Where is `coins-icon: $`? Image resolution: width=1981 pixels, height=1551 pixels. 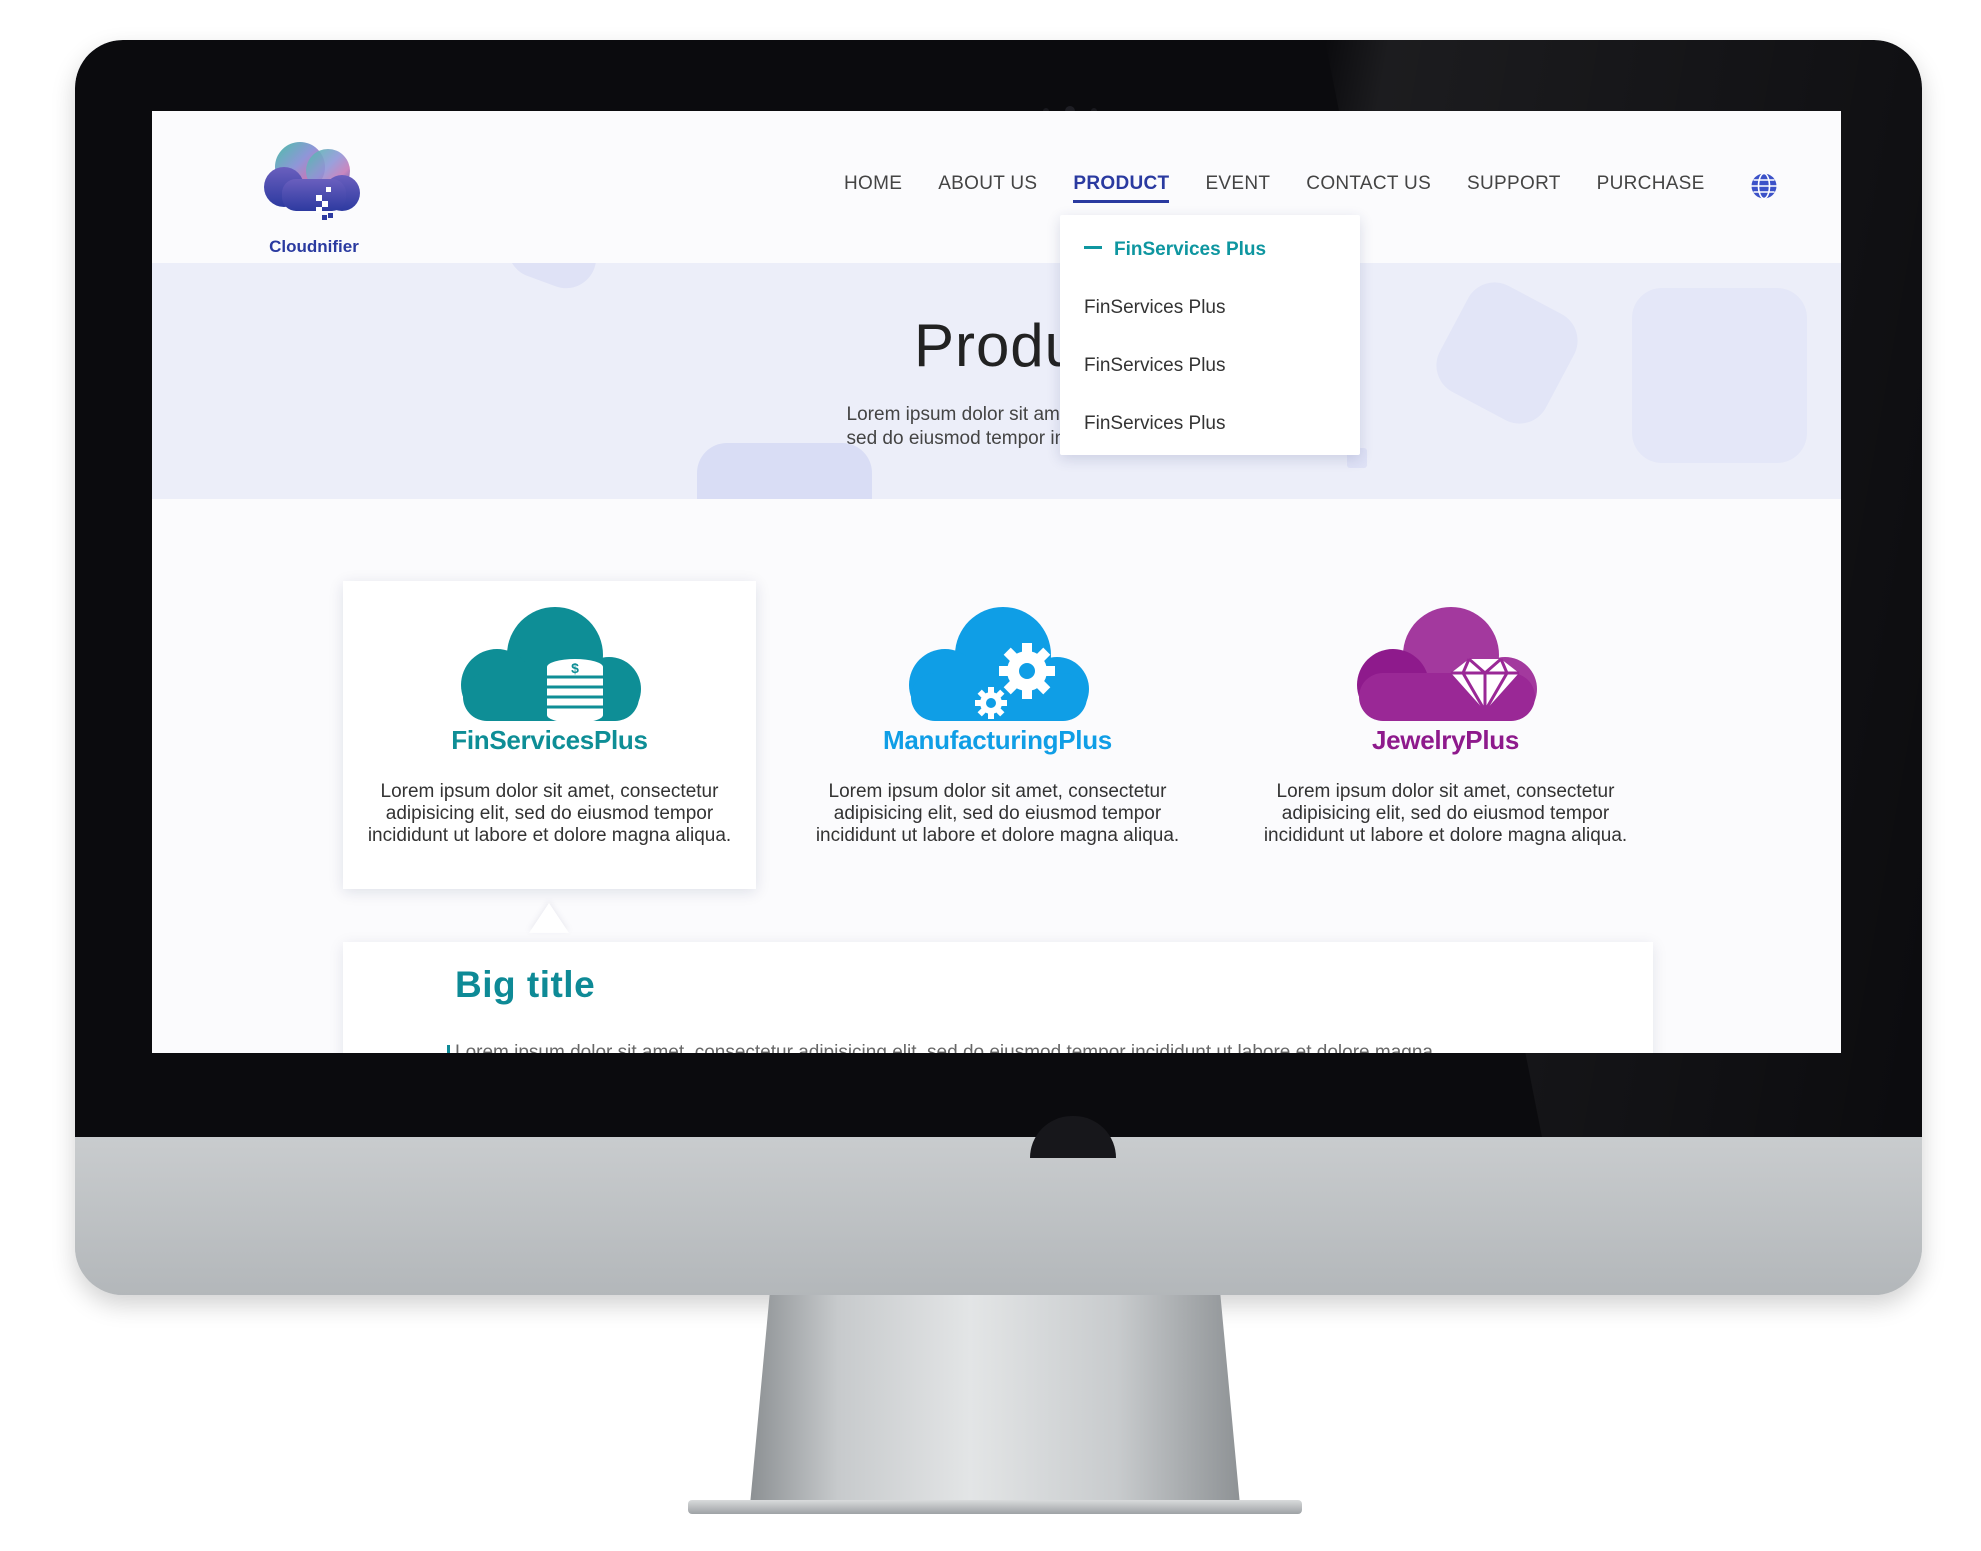 coins-icon: $ is located at coordinates (551, 665).